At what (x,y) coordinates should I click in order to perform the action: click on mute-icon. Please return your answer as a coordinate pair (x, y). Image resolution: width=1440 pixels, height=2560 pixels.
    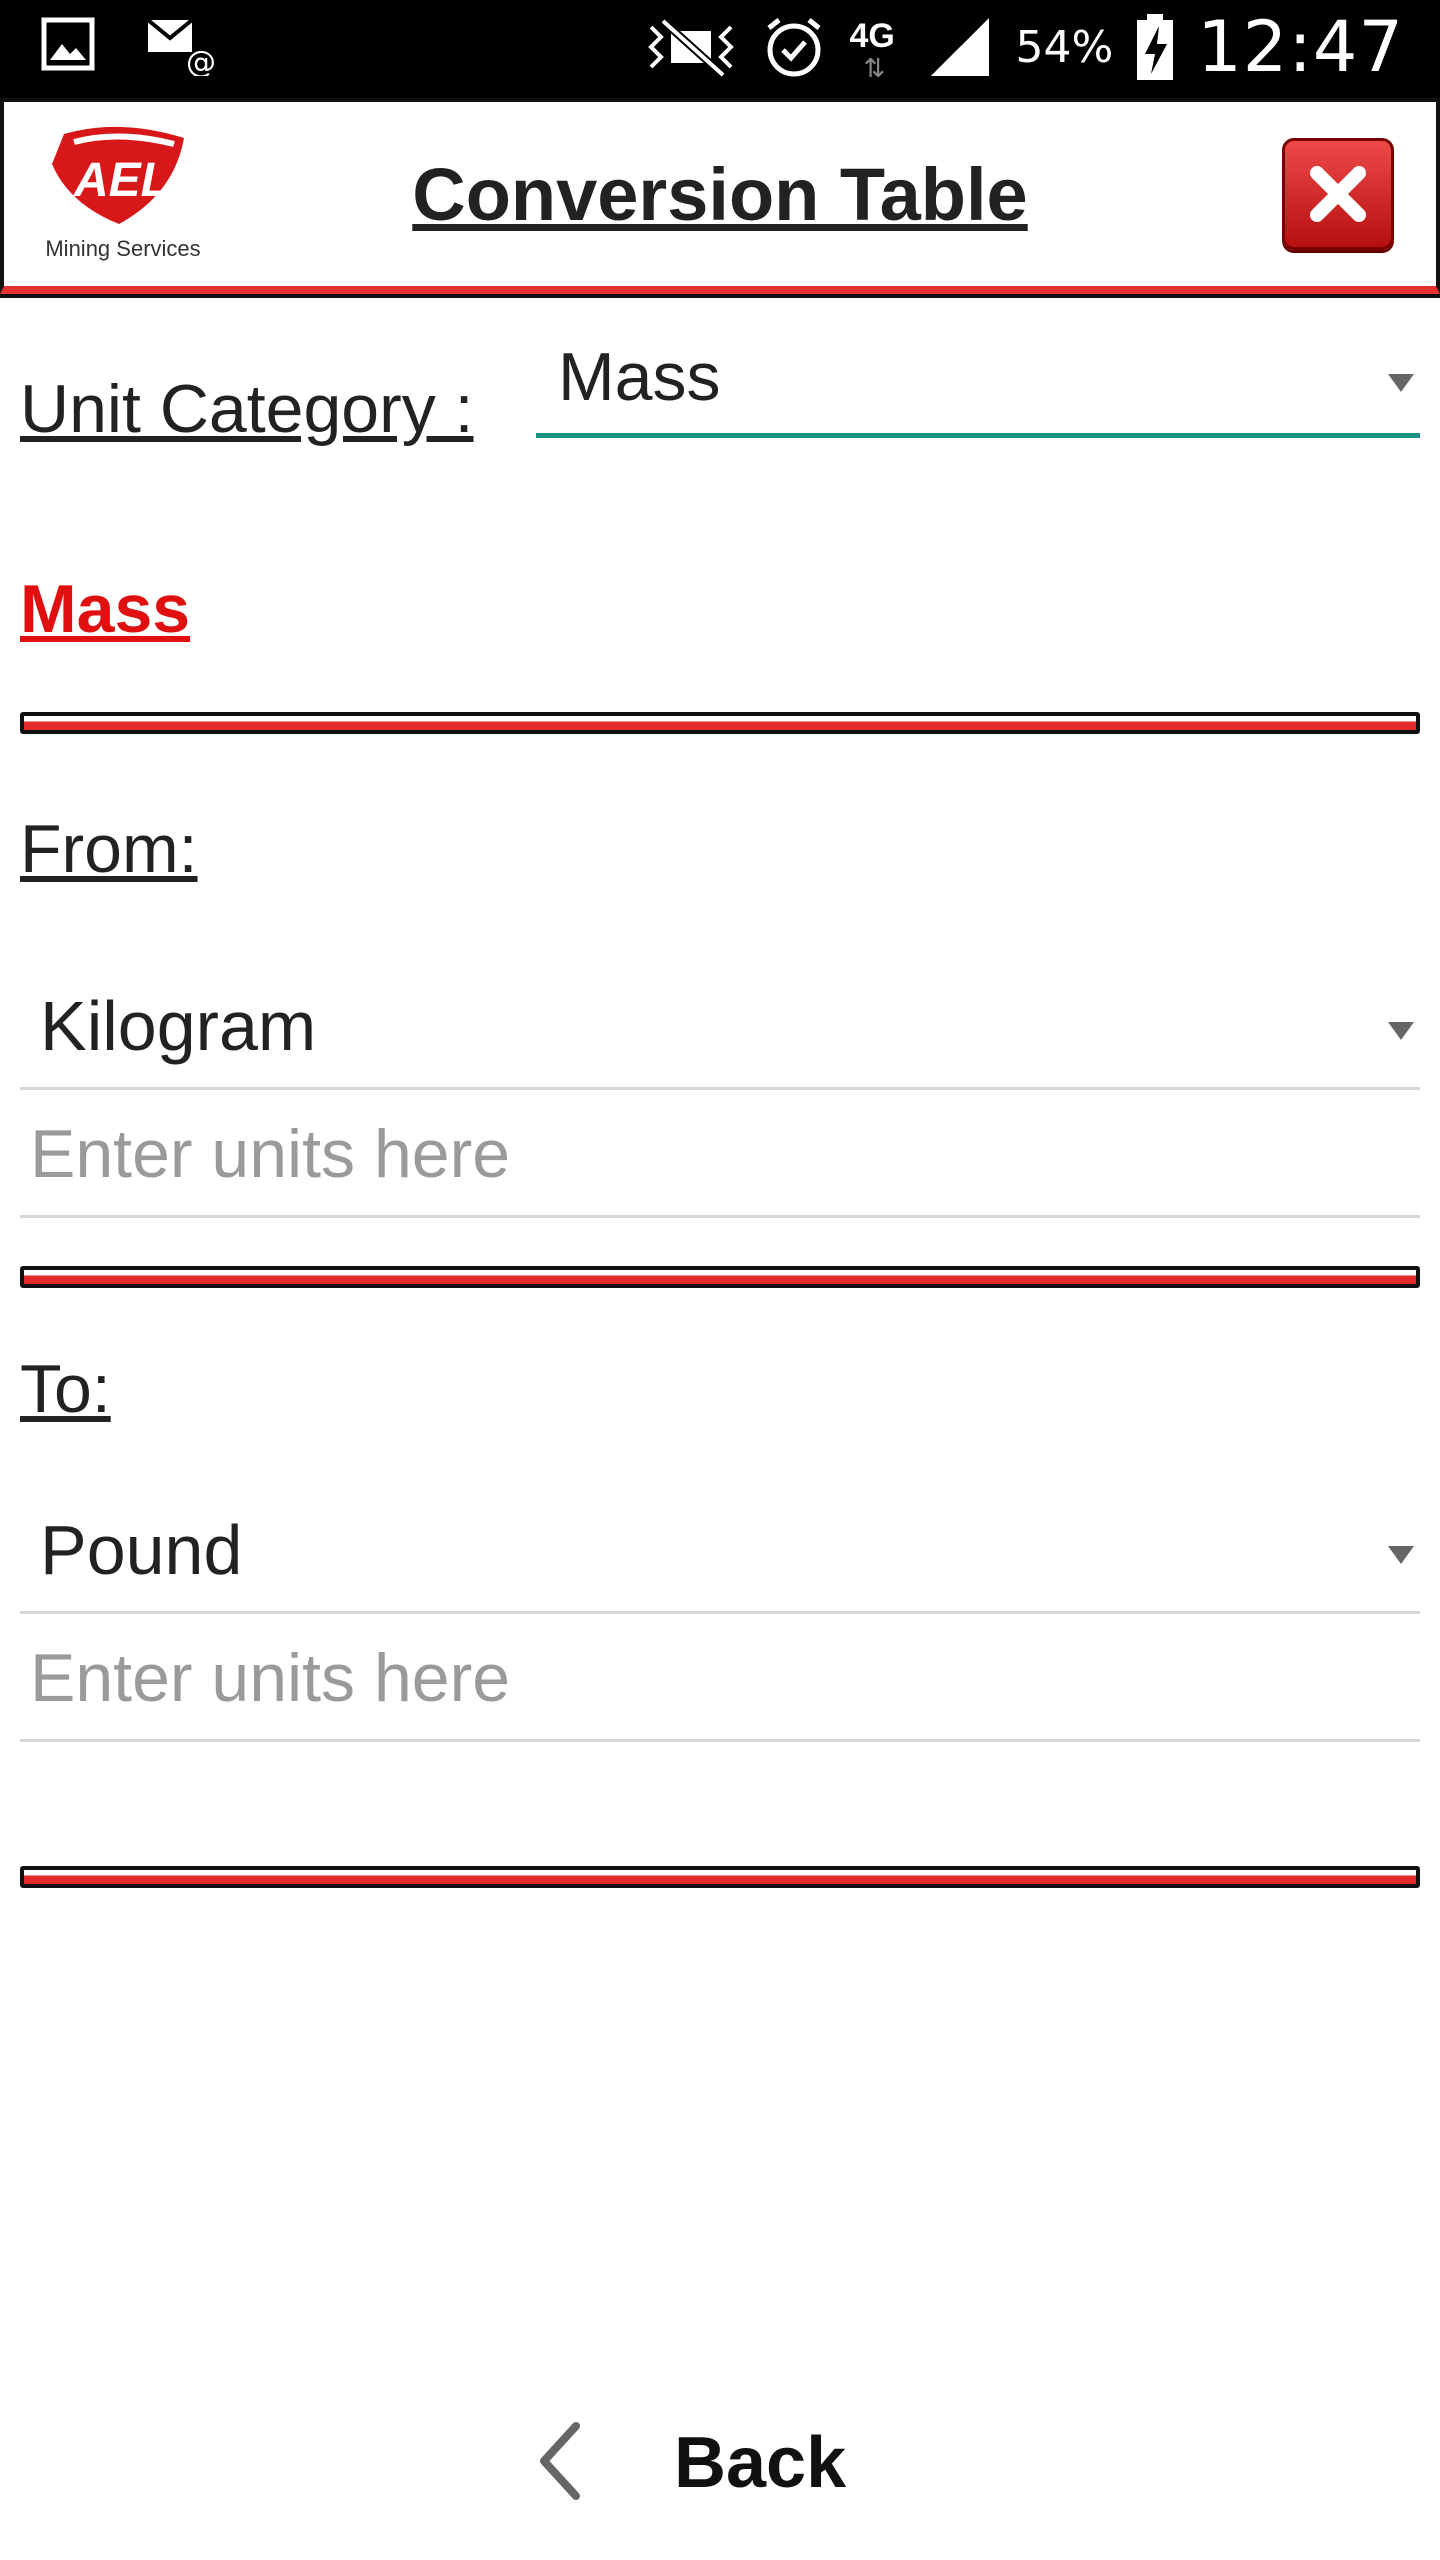
    Looking at the image, I should click on (691, 47).